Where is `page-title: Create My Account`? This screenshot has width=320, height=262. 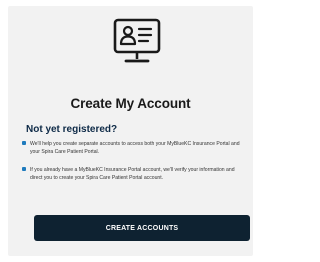 page-title: Create My Account is located at coordinates (130, 103).